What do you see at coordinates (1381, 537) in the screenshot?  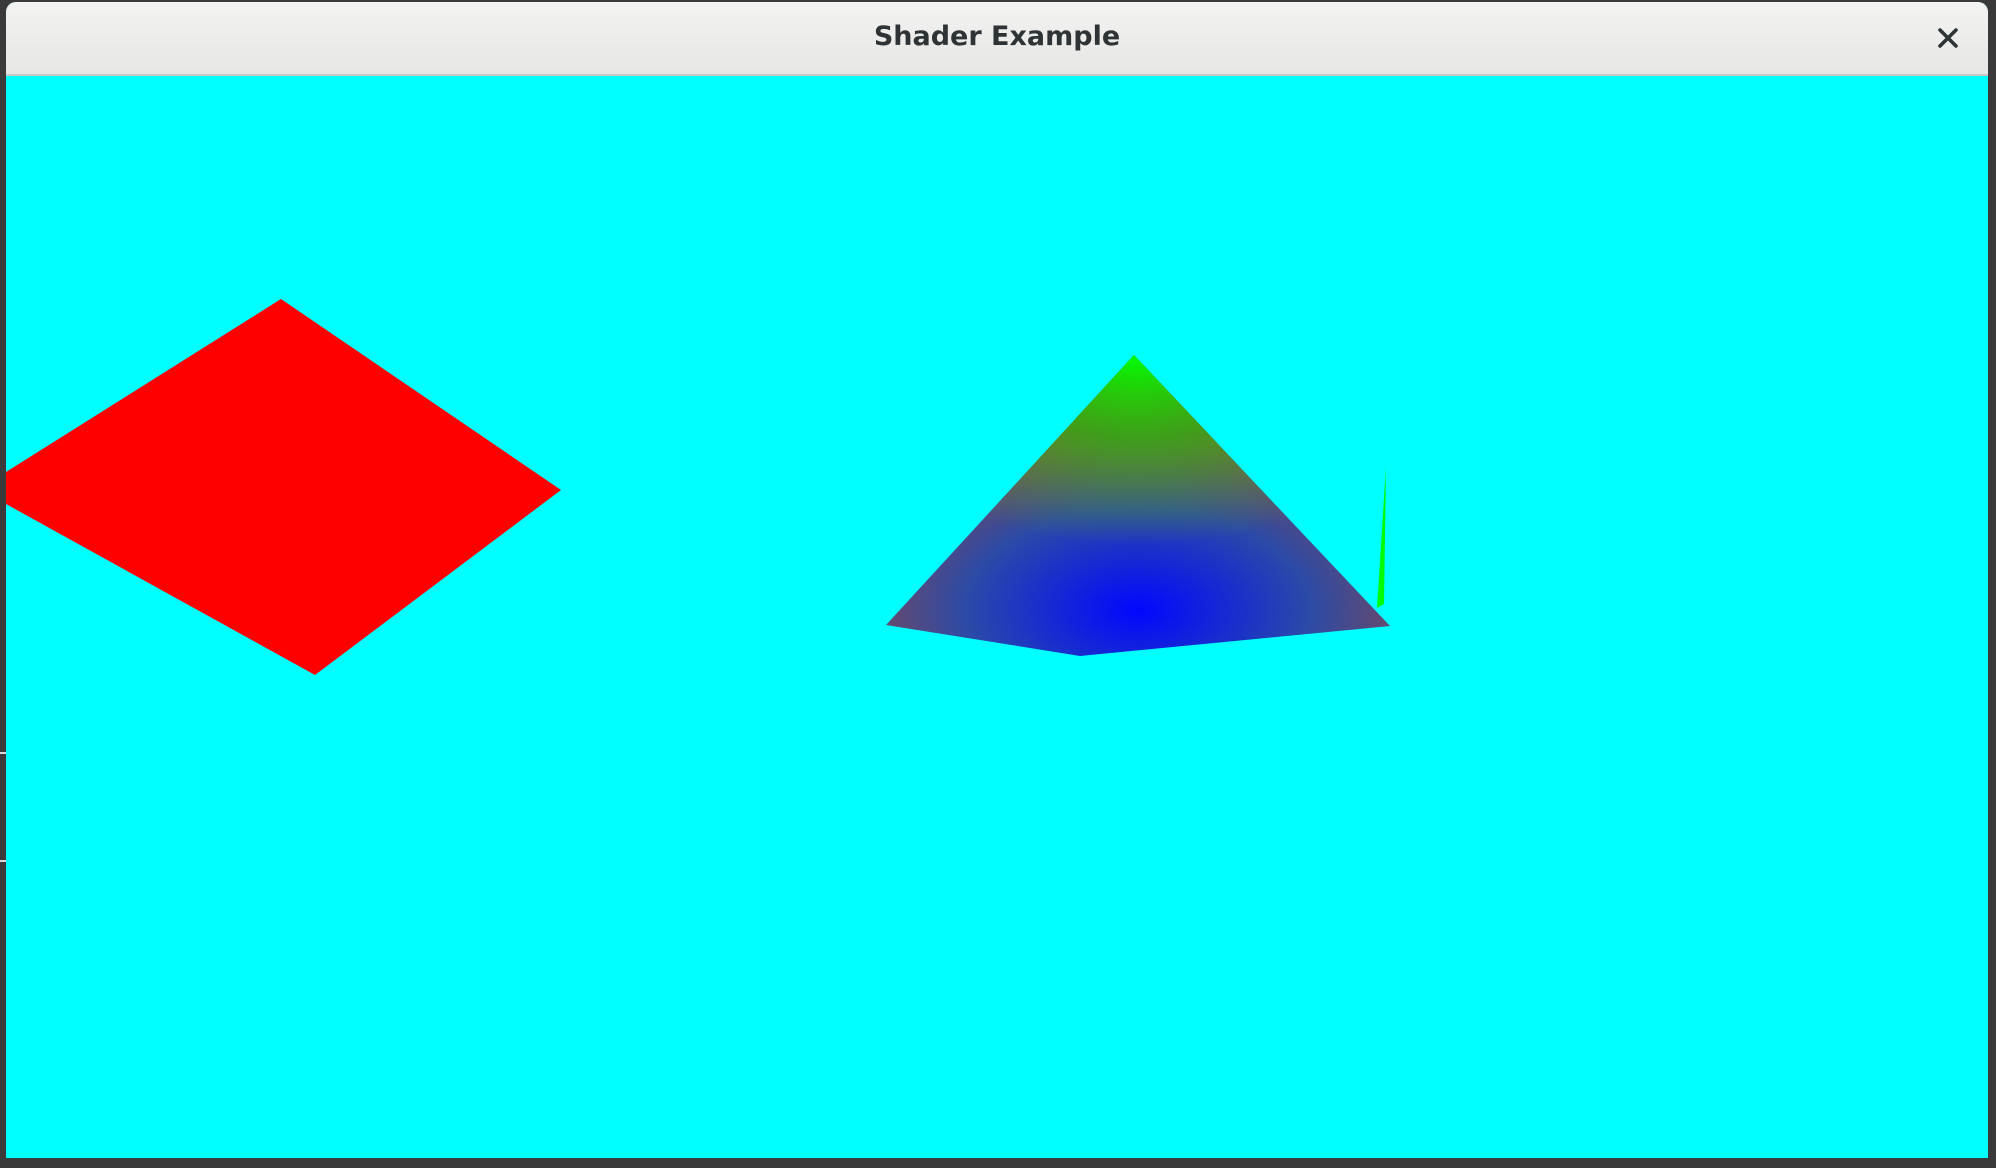 I see `green-sliver` at bounding box center [1381, 537].